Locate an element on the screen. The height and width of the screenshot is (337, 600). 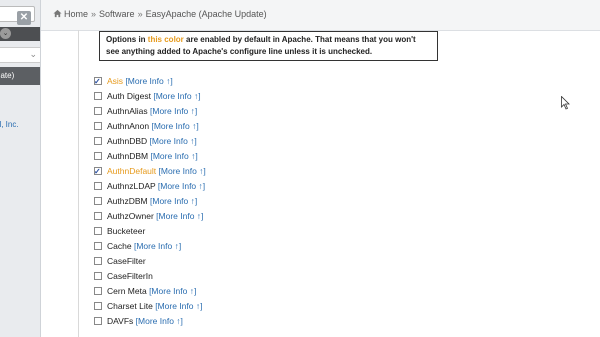
module-name: CaseFilterIn is located at coordinates (130, 276).